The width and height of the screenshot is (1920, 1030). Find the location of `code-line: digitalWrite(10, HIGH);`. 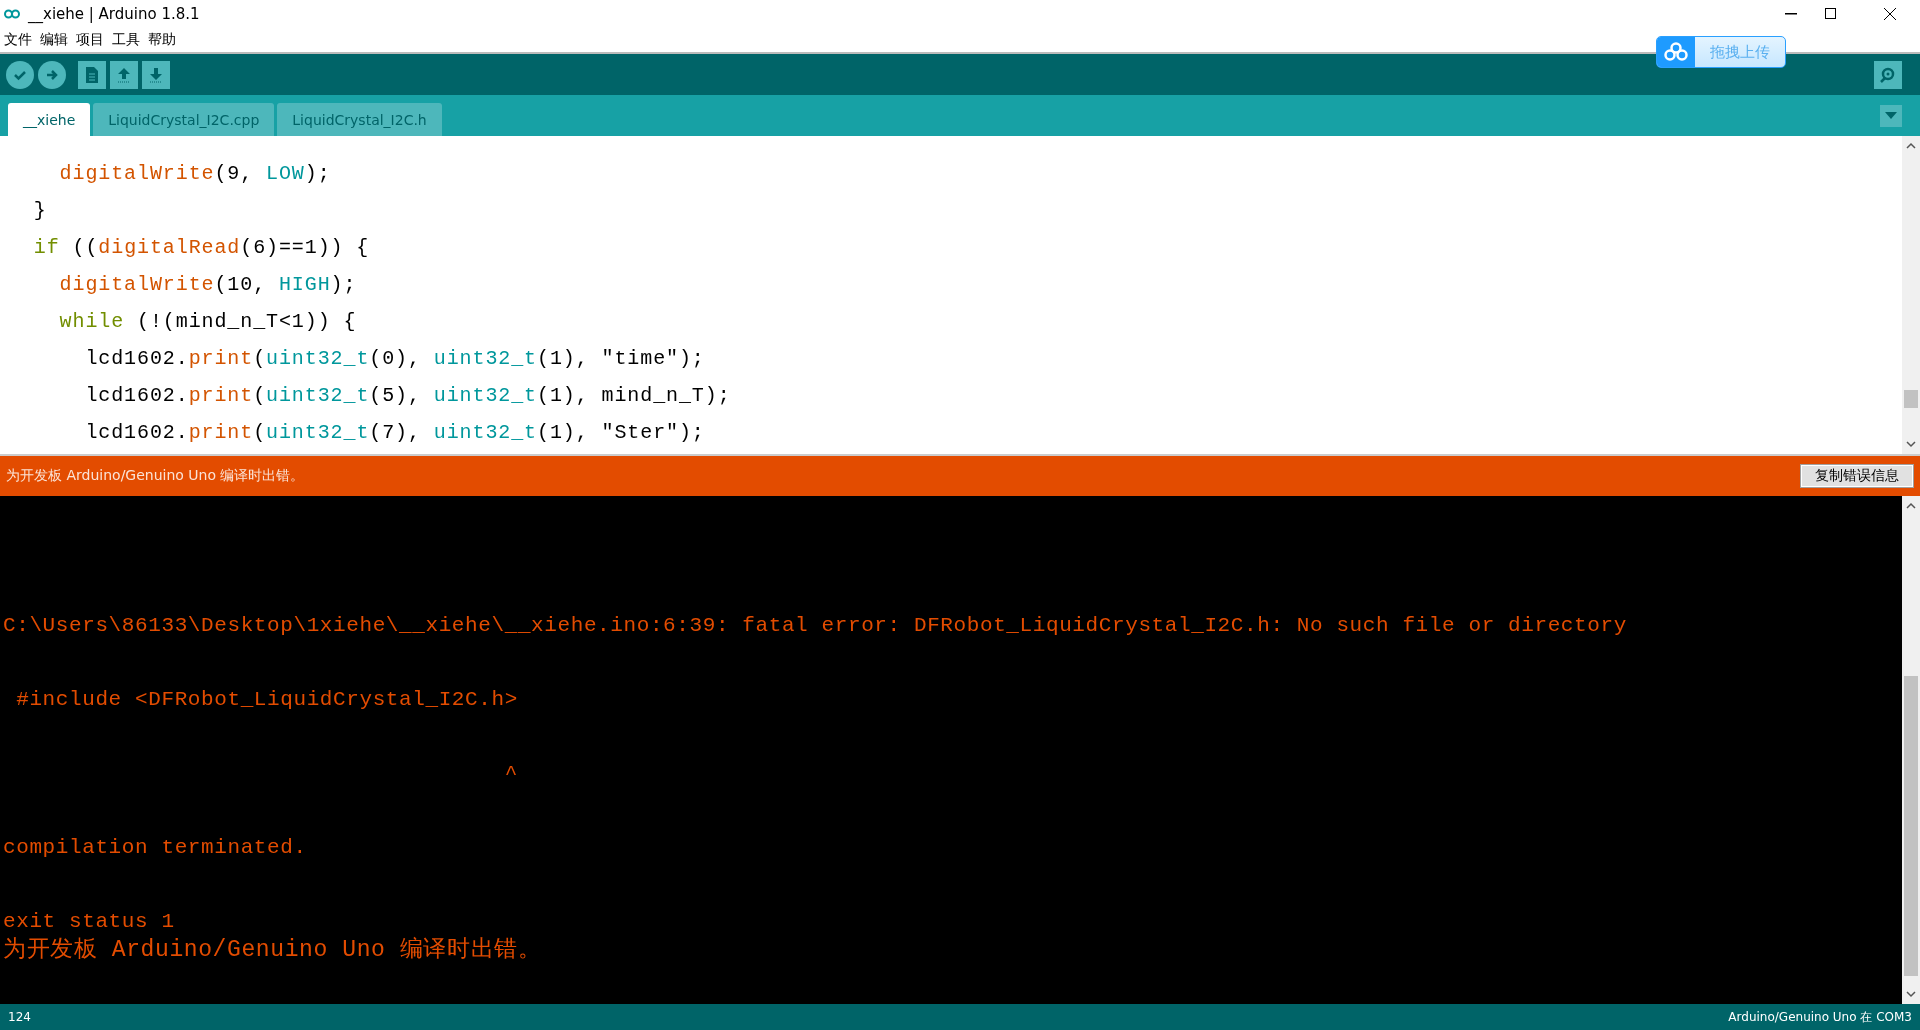

code-line: digitalWrite(10, HIGH); is located at coordinates (208, 285).